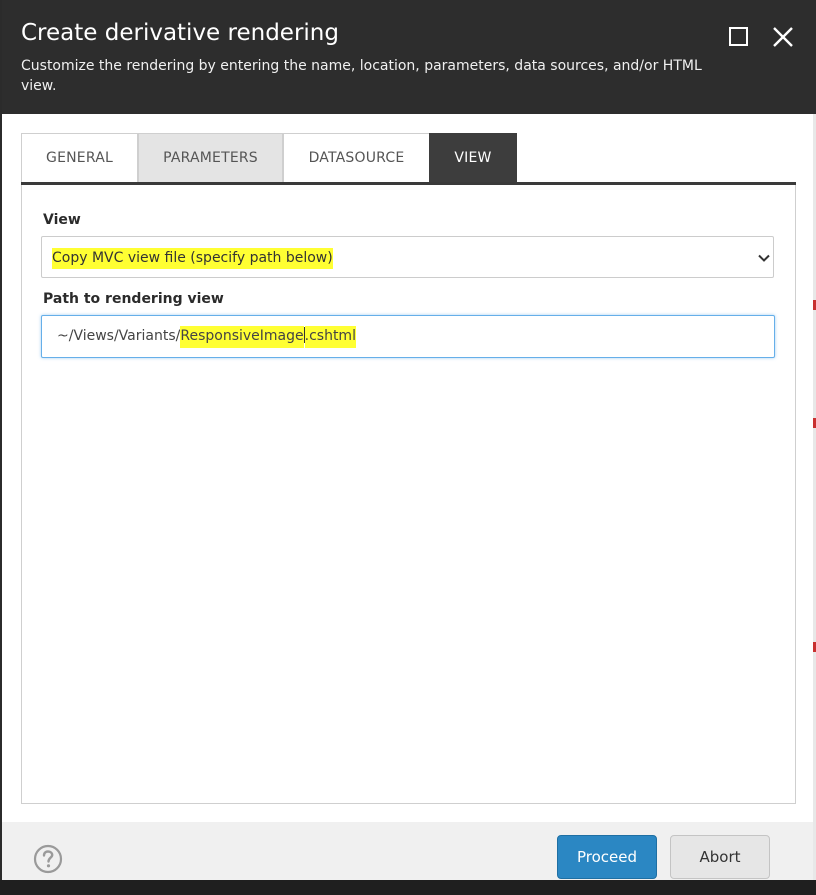 The height and width of the screenshot is (895, 816). I want to click on maximize-button, so click(739, 37).